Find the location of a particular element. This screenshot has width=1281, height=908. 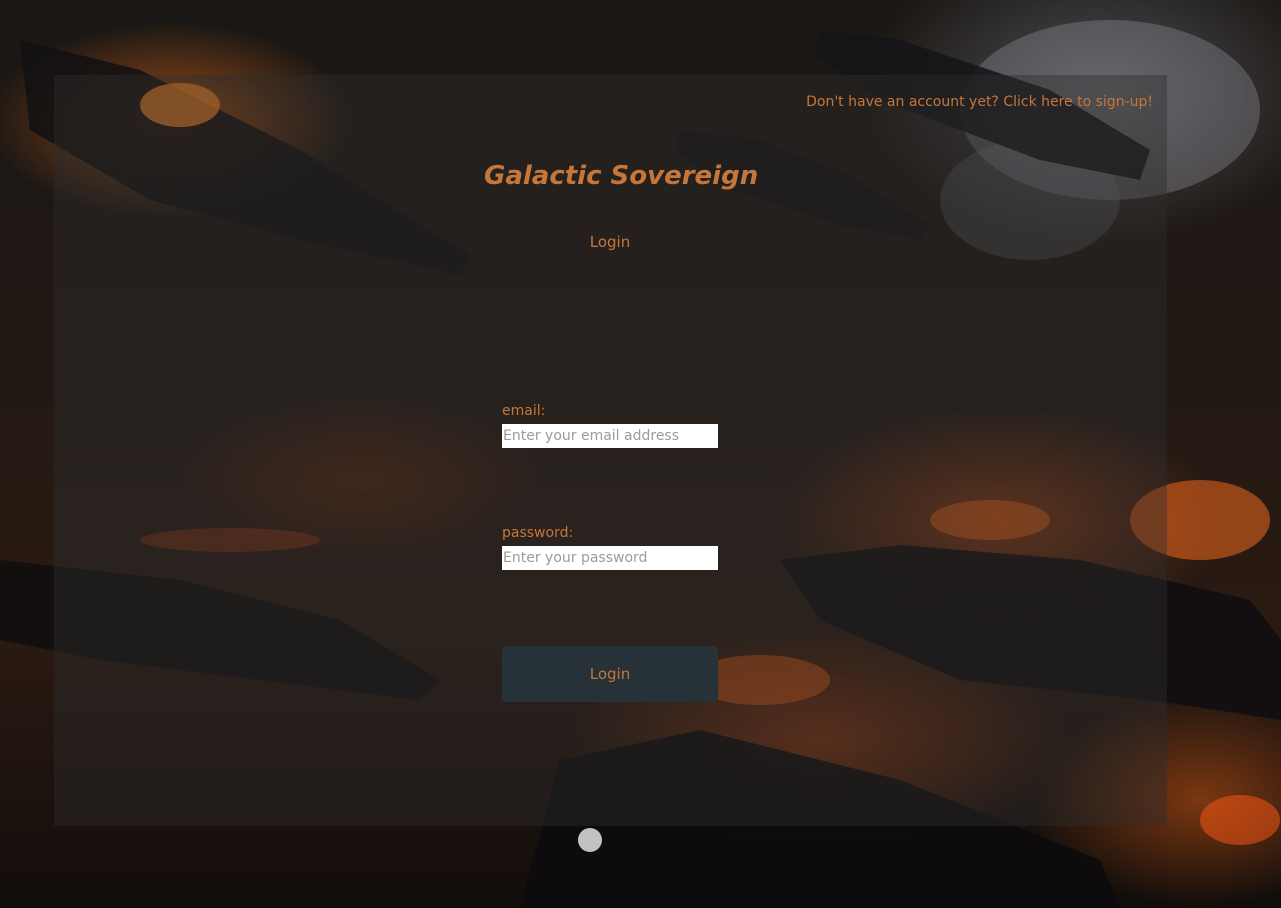

password-field is located at coordinates (610, 558).